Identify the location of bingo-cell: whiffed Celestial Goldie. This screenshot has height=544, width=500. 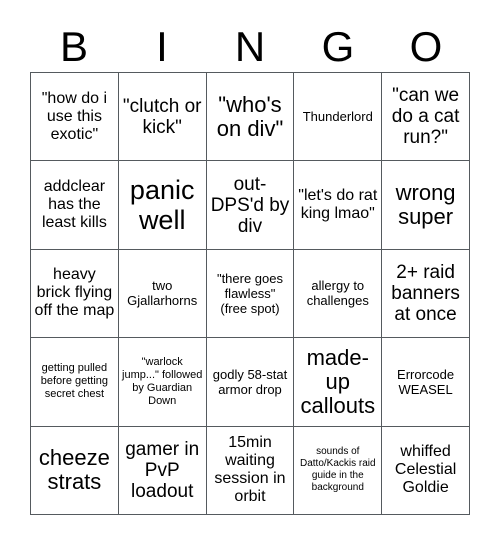
(426, 470).